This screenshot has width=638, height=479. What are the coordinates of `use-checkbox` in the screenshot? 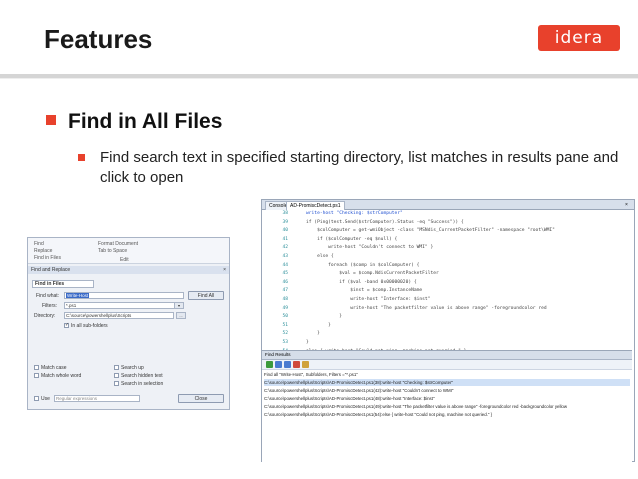 It's located at (36, 398).